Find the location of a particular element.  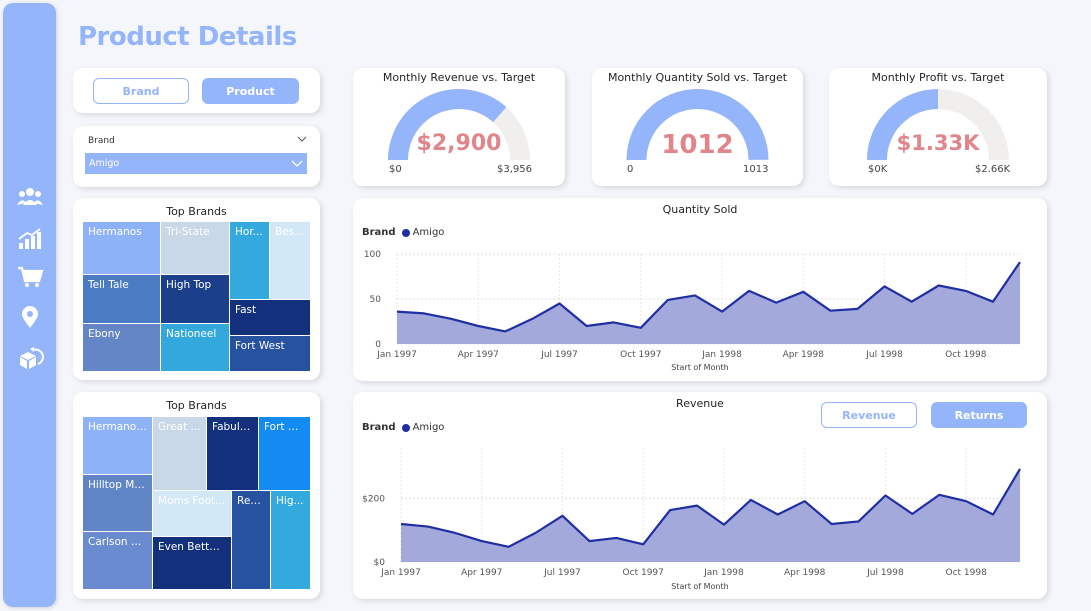

y-tick-label: $200 is located at coordinates (373, 500).